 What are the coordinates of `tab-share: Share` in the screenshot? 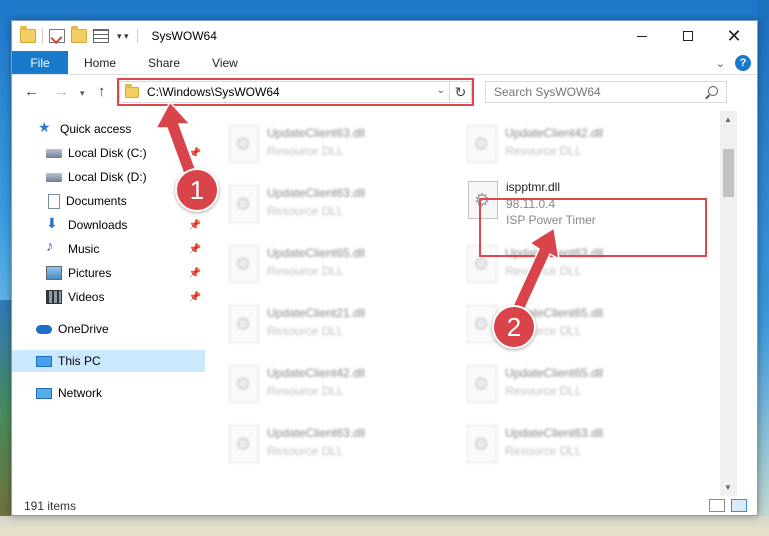 It's located at (164, 62).